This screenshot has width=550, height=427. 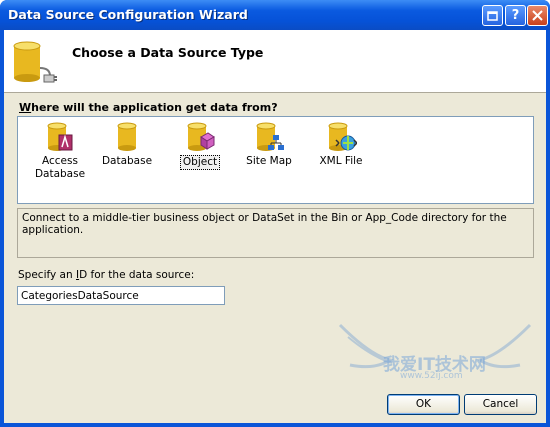 What do you see at coordinates (121, 295) in the screenshot?
I see `data-source-id-input` at bounding box center [121, 295].